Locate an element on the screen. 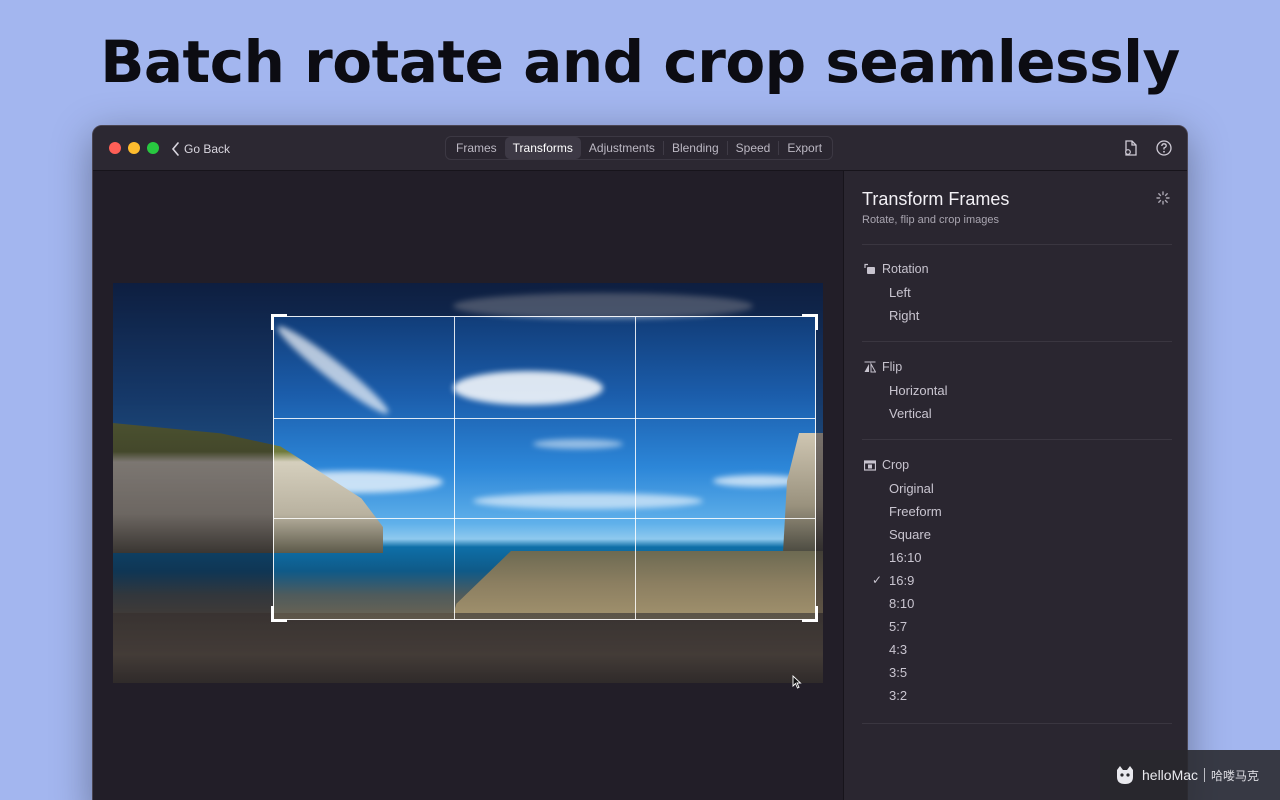 This screenshot has height=800, width=1280. crop-icon is located at coordinates (870, 465).